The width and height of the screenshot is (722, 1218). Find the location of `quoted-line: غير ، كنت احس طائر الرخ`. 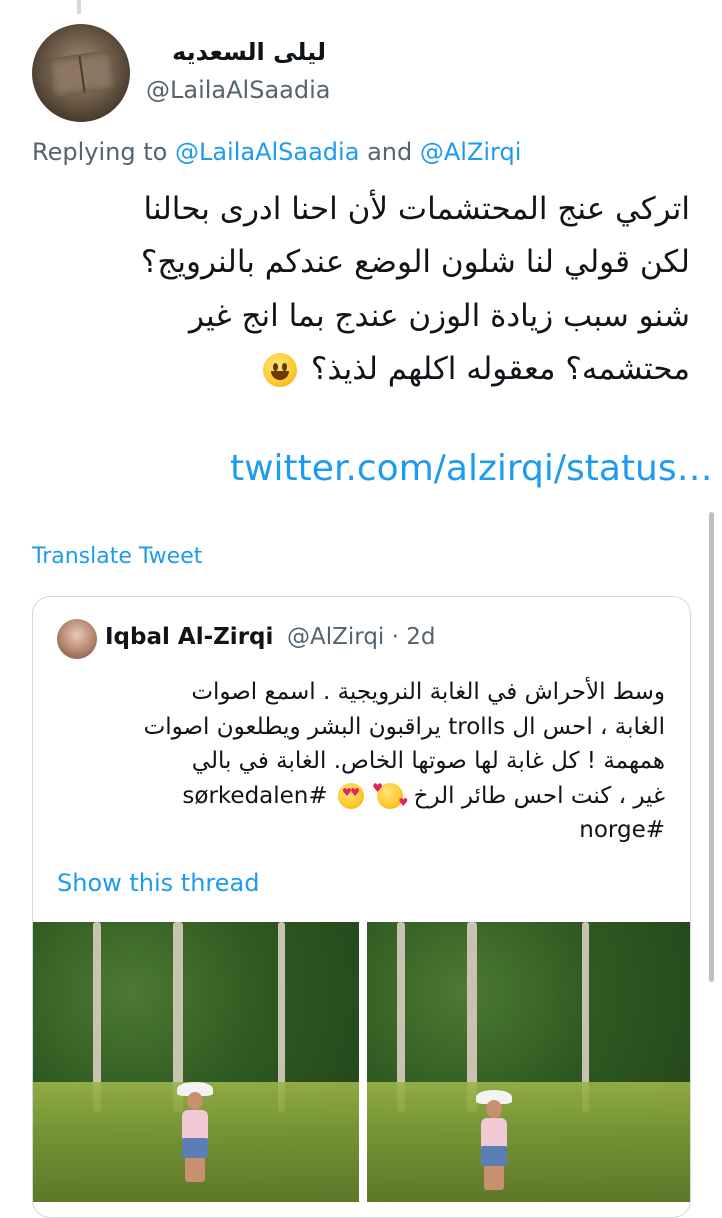

quoted-line: غير ، كنت احس طائر الرخ is located at coordinates (539, 795).